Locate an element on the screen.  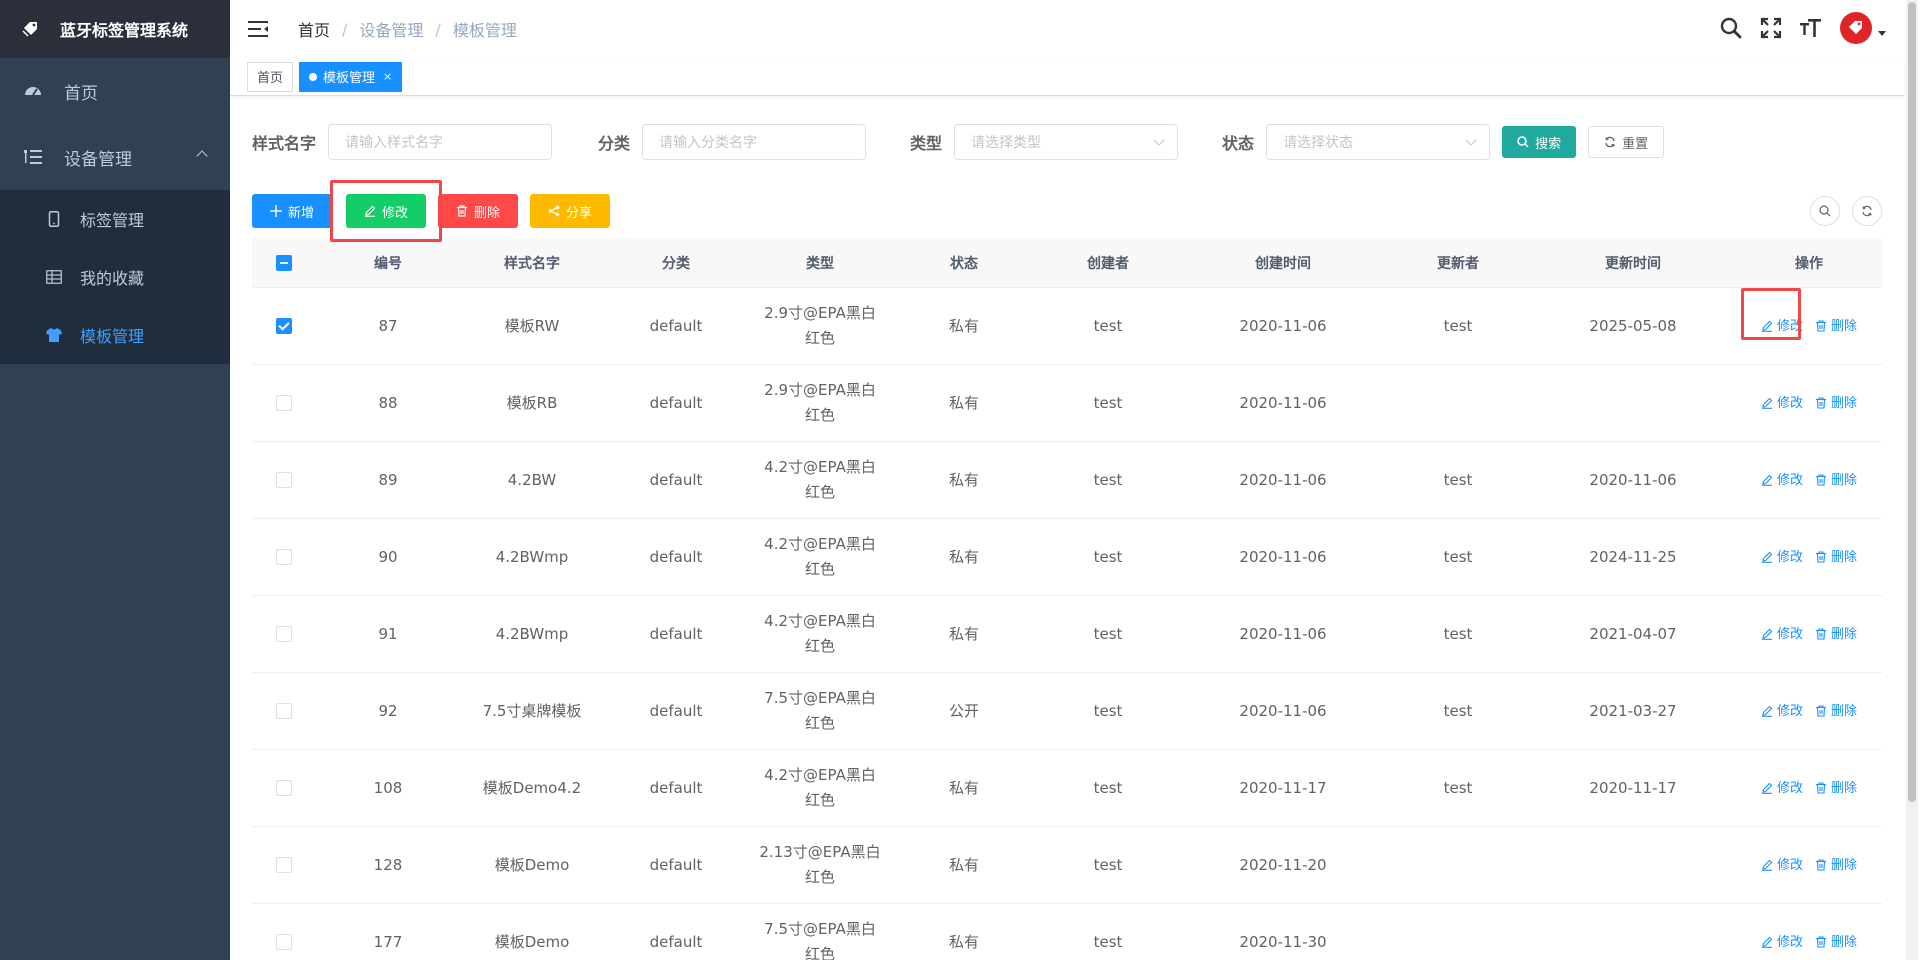
refresh-button is located at coordinates (1867, 211).